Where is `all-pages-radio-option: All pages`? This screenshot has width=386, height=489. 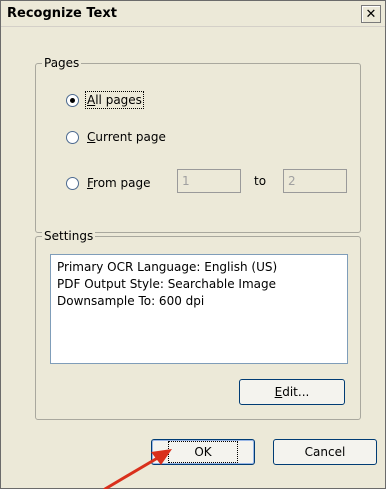
all-pages-radio-option: All pages is located at coordinates (105, 100).